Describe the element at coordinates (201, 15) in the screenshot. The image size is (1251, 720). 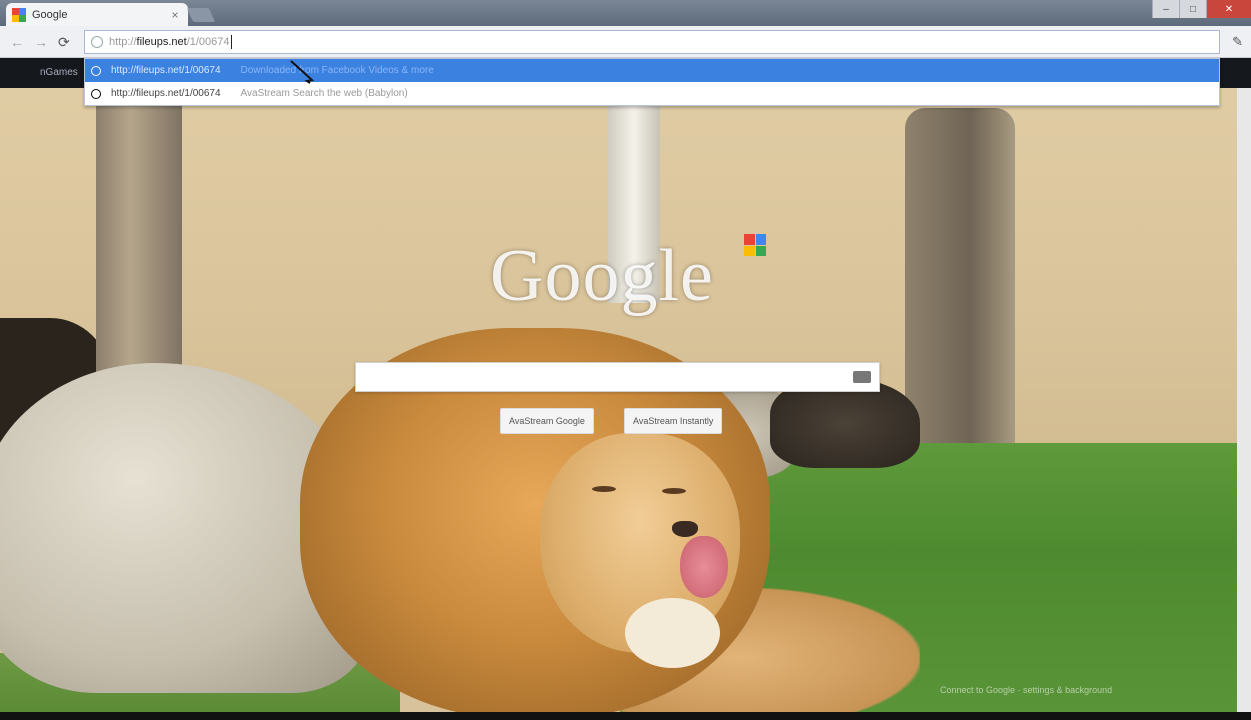
I see `new-tab-button` at that location.